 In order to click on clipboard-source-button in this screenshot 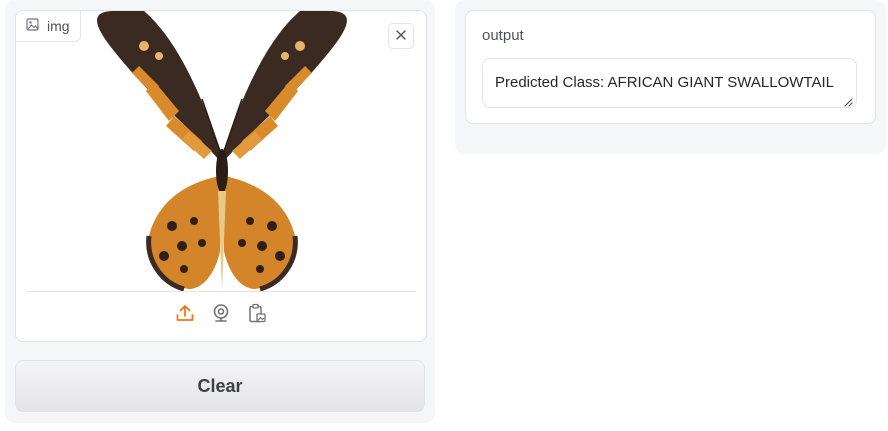, I will do `click(257, 315)`.